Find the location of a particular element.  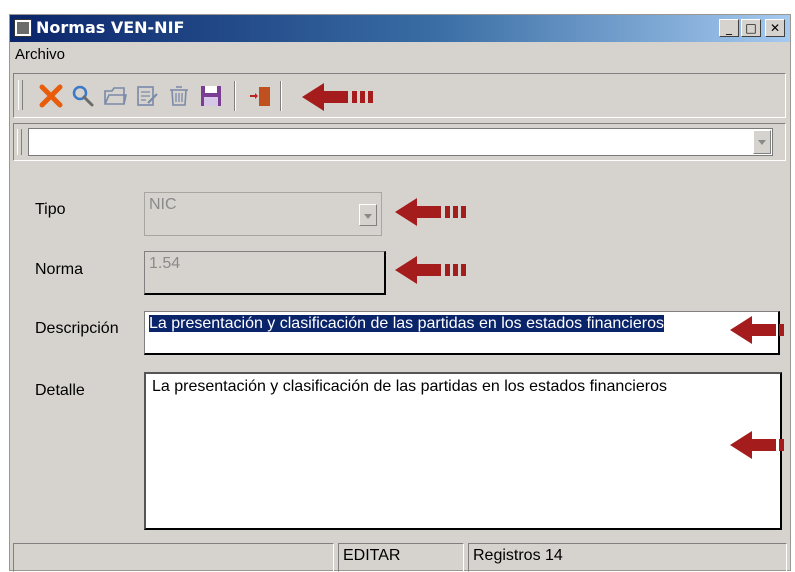

norma-label: Norma is located at coordinates (59, 269).